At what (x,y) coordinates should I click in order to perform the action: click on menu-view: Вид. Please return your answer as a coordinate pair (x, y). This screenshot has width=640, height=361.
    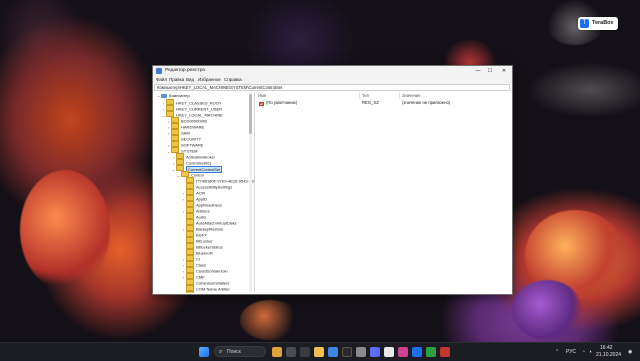
    Looking at the image, I should click on (190, 80).